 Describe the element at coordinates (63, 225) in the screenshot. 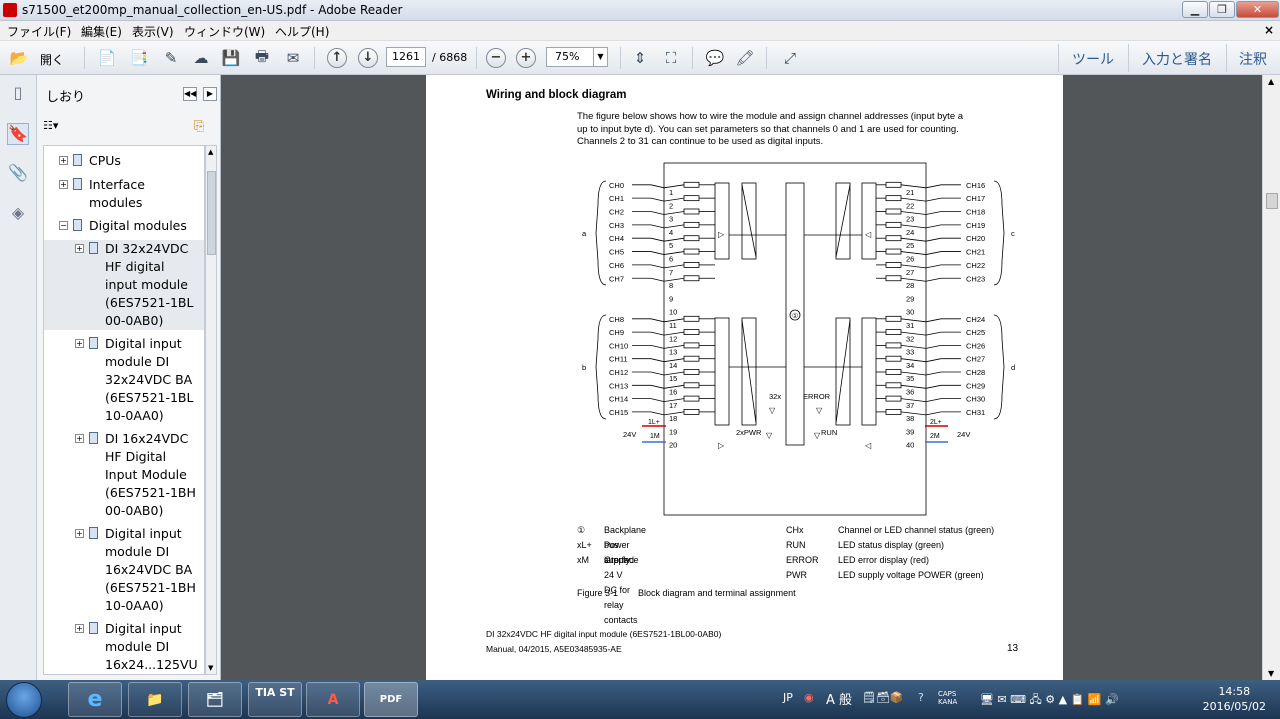

I see `collapse-icon: −` at that location.